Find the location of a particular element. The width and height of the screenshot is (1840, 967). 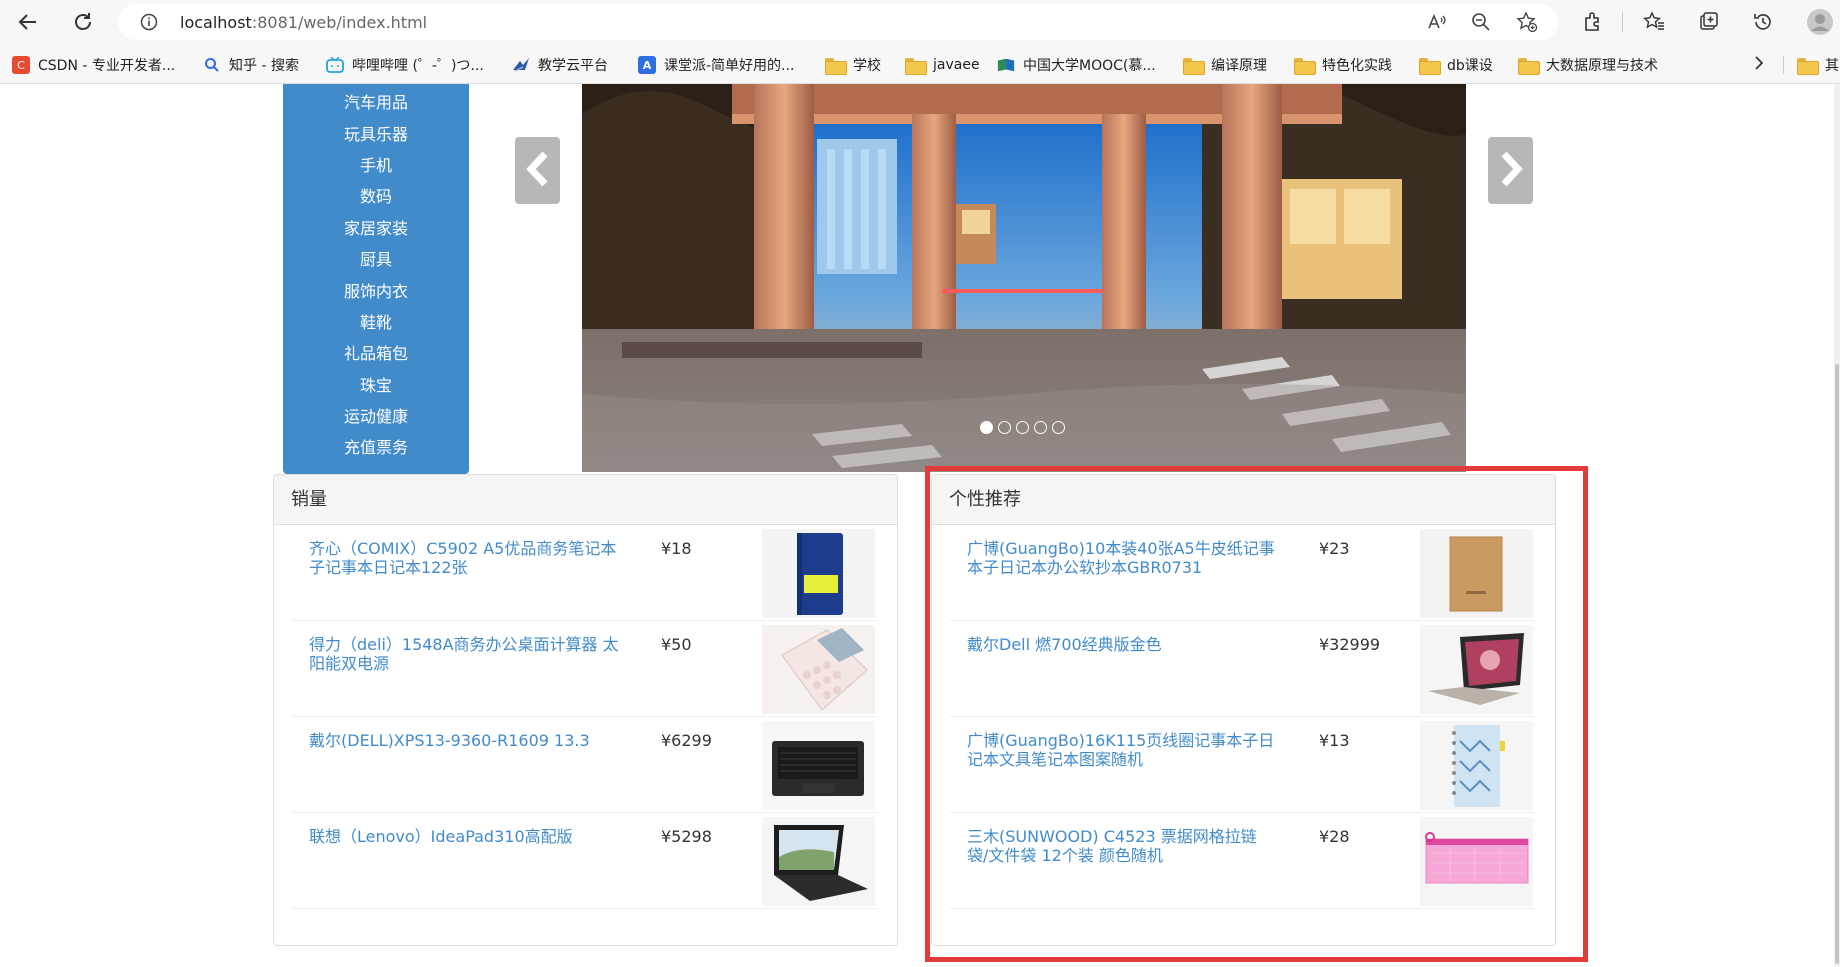

url-host: localhost is located at coordinates (216, 22).